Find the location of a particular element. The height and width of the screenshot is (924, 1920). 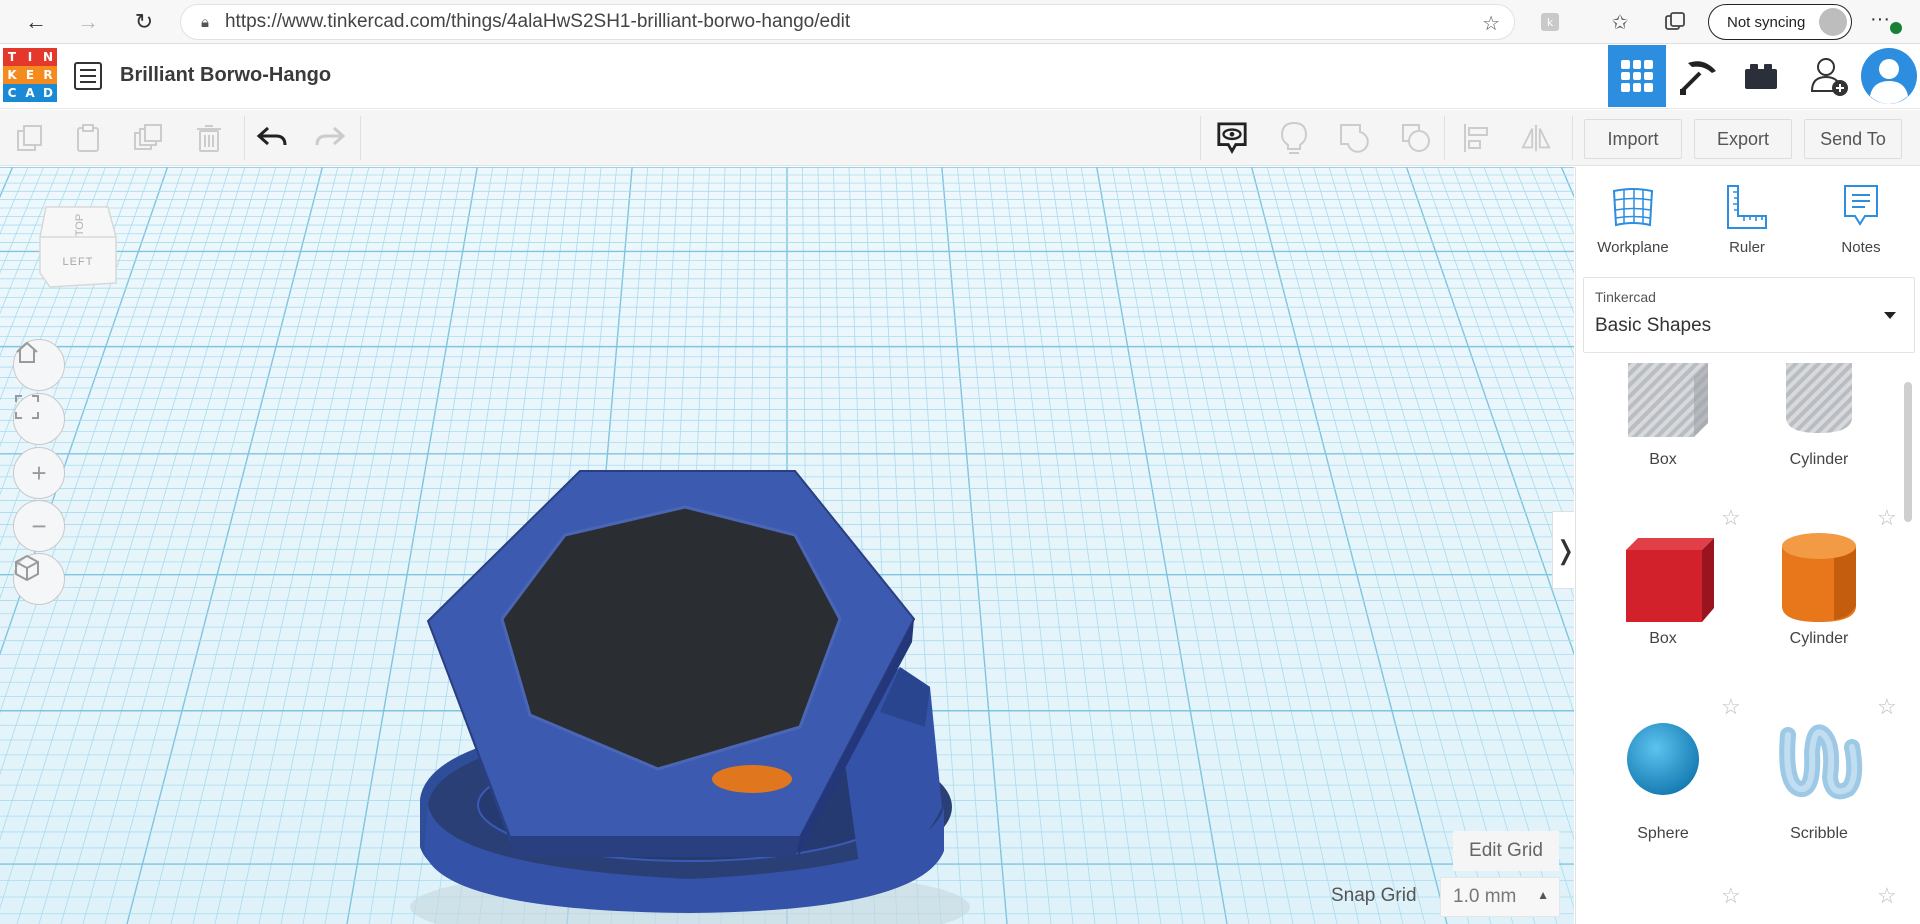

import-button: Import is located at coordinates (1633, 139).